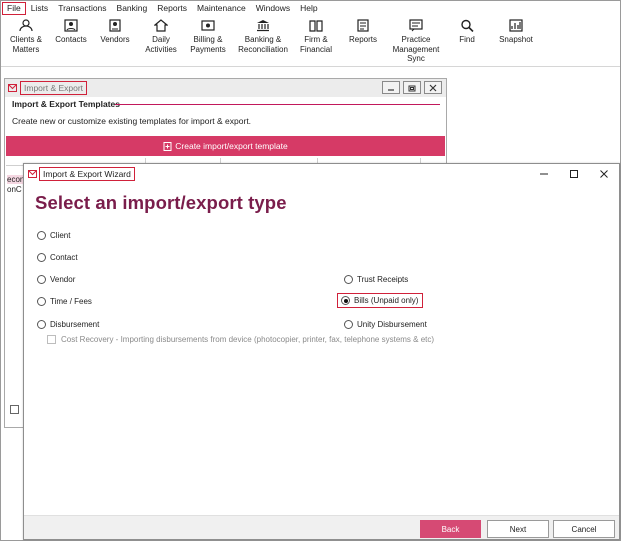  I want to click on toolbar-label: Vendors, so click(115, 39).